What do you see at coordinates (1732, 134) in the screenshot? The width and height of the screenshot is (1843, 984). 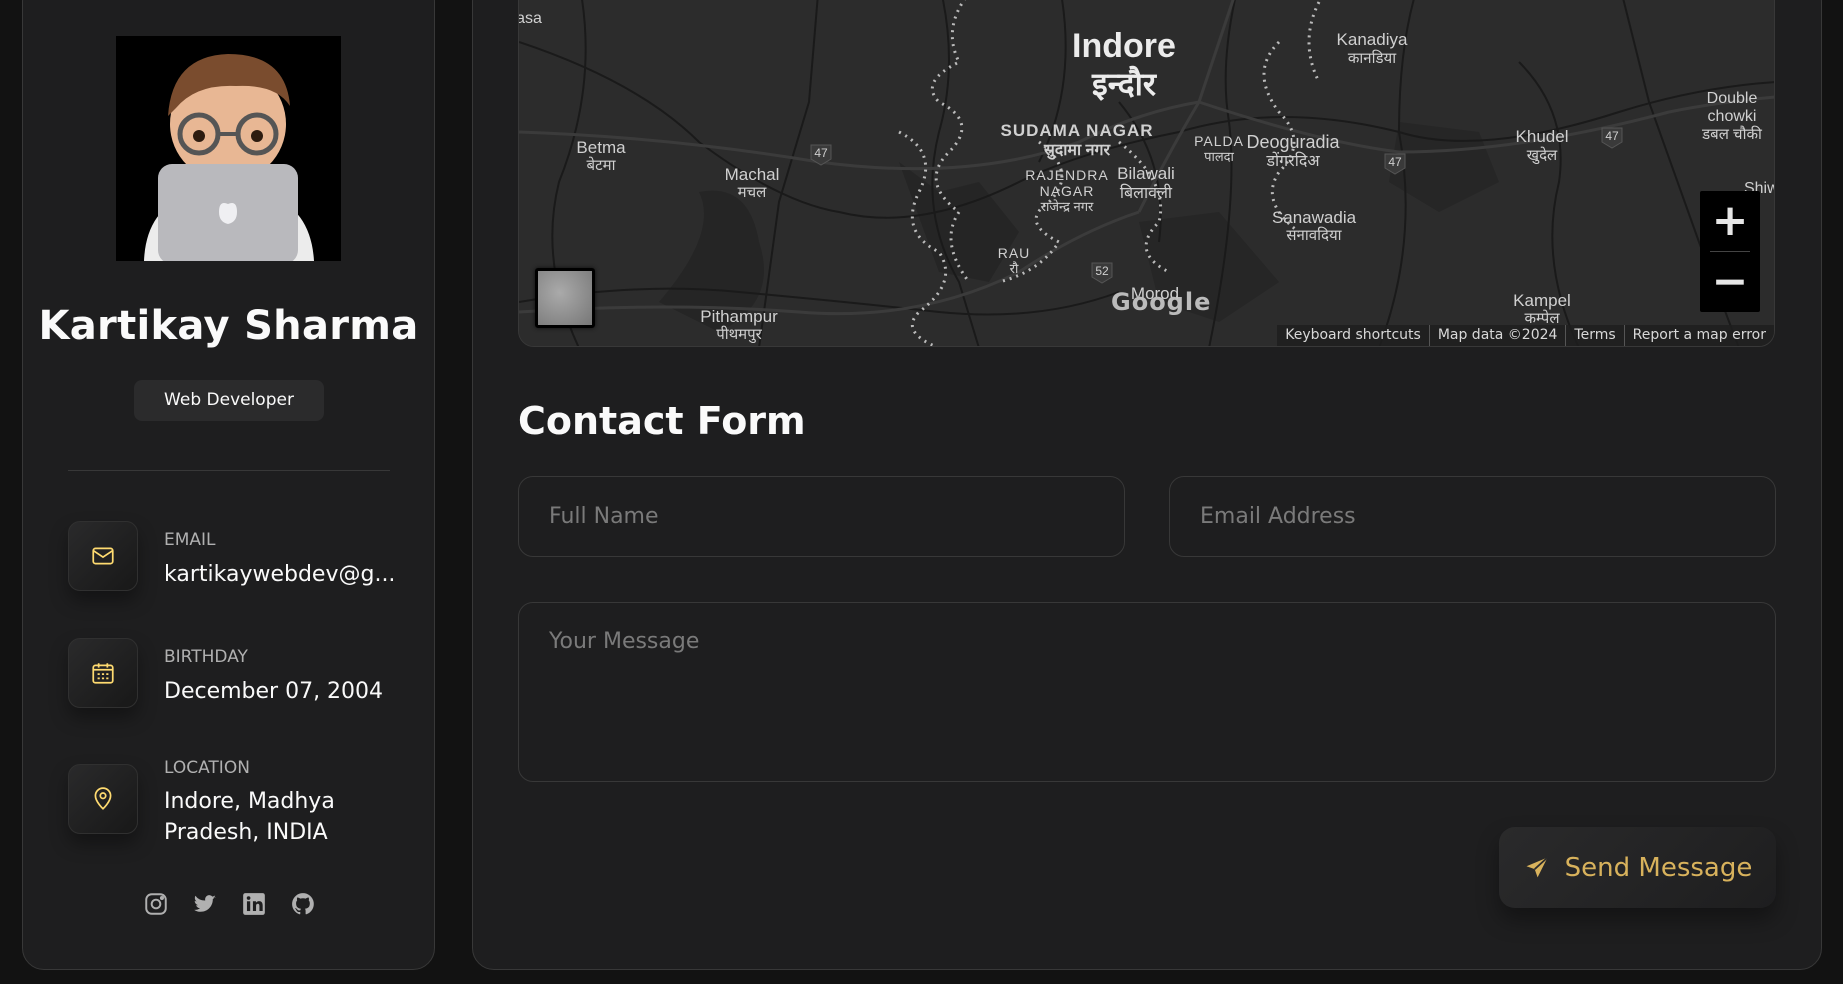 I see `map-label: डबल चौकी` at bounding box center [1732, 134].